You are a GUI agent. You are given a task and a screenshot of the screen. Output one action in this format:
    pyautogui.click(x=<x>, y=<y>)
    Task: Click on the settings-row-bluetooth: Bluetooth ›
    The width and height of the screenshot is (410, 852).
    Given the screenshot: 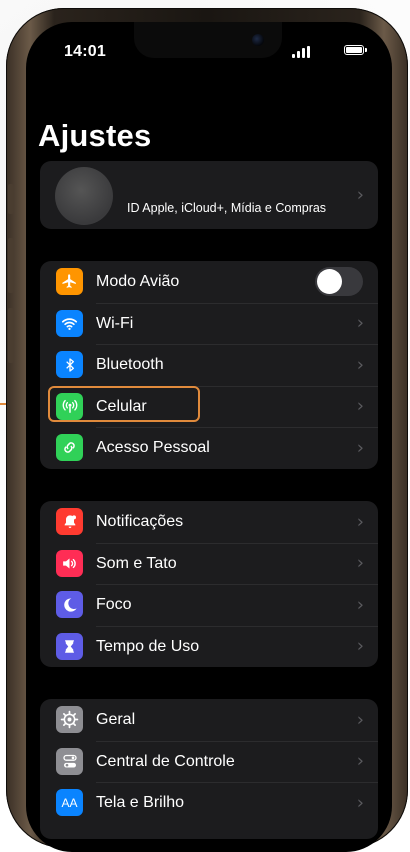 What is the action you would take?
    pyautogui.click(x=209, y=365)
    